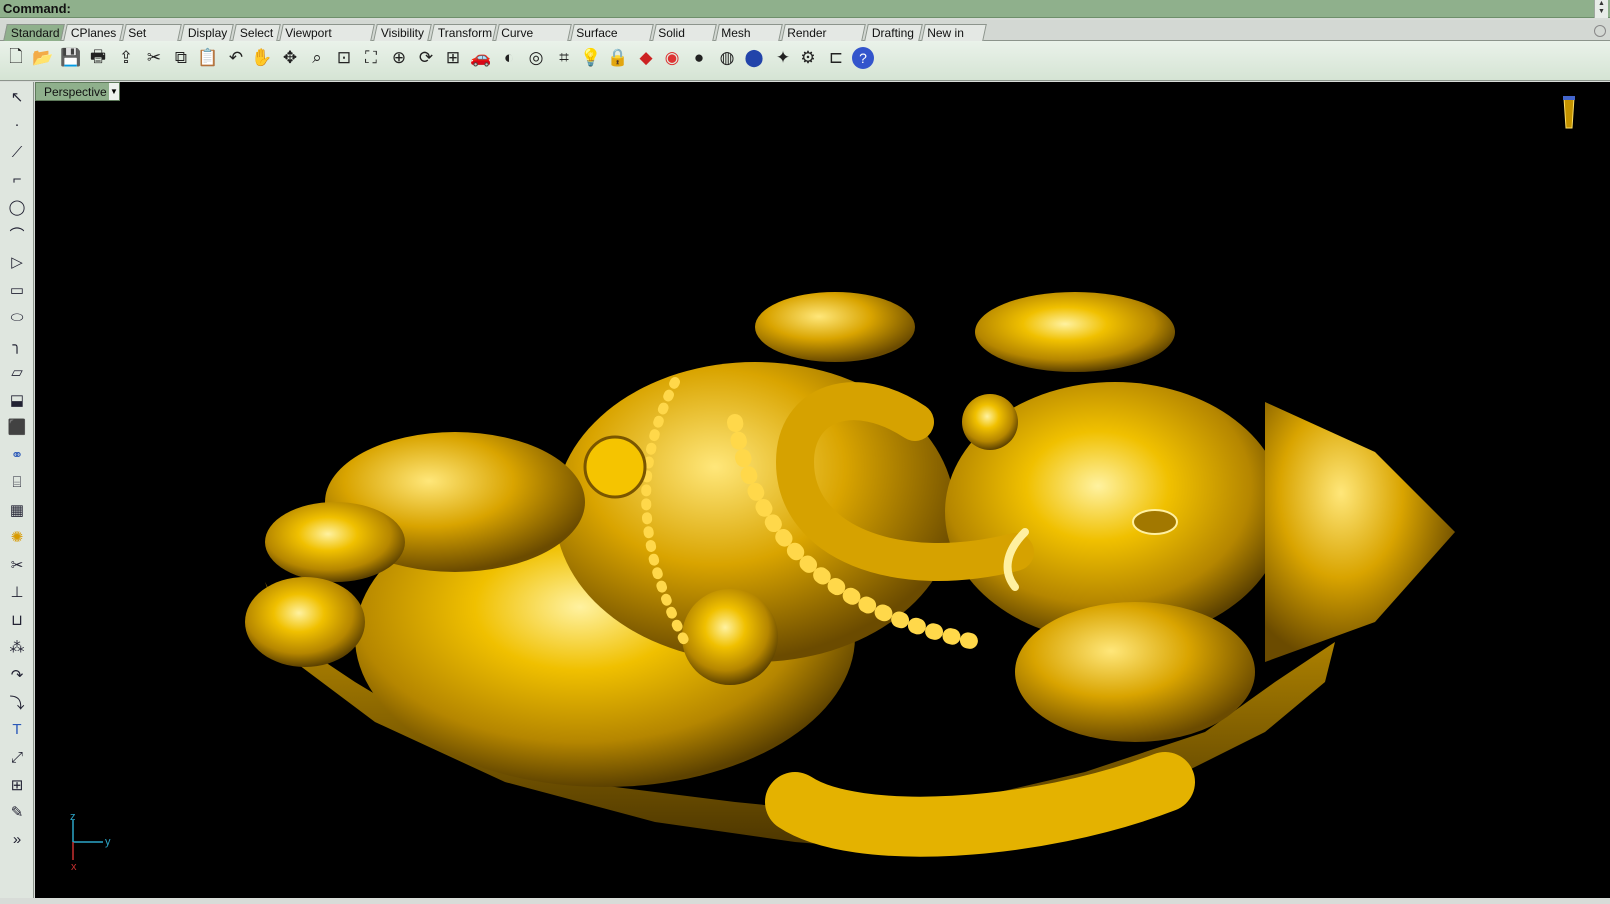  Describe the element at coordinates (154, 58) in the screenshot. I see `cut-icon: ✂` at that location.